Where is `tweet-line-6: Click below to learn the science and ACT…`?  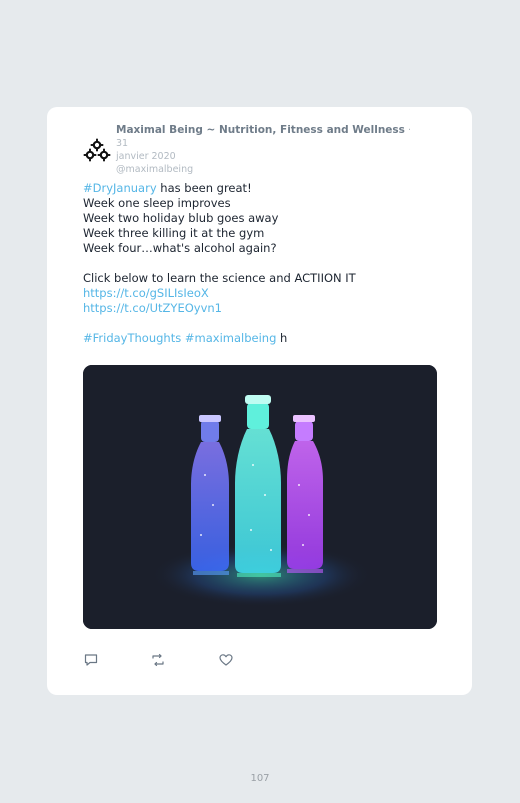
tweet-line-6: Click below to learn the science and ACT… is located at coordinates (219, 278).